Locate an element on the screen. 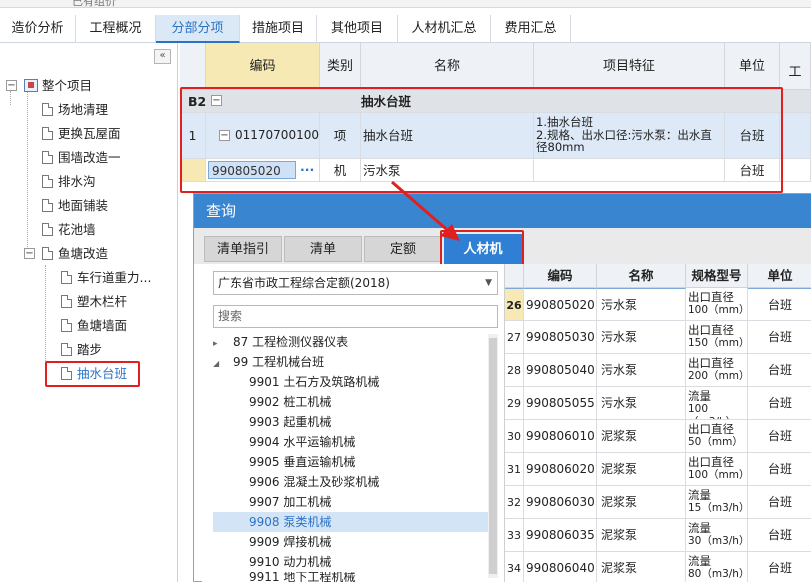 This screenshot has height=582, width=811. result-code: 990806010 is located at coordinates (560, 436).